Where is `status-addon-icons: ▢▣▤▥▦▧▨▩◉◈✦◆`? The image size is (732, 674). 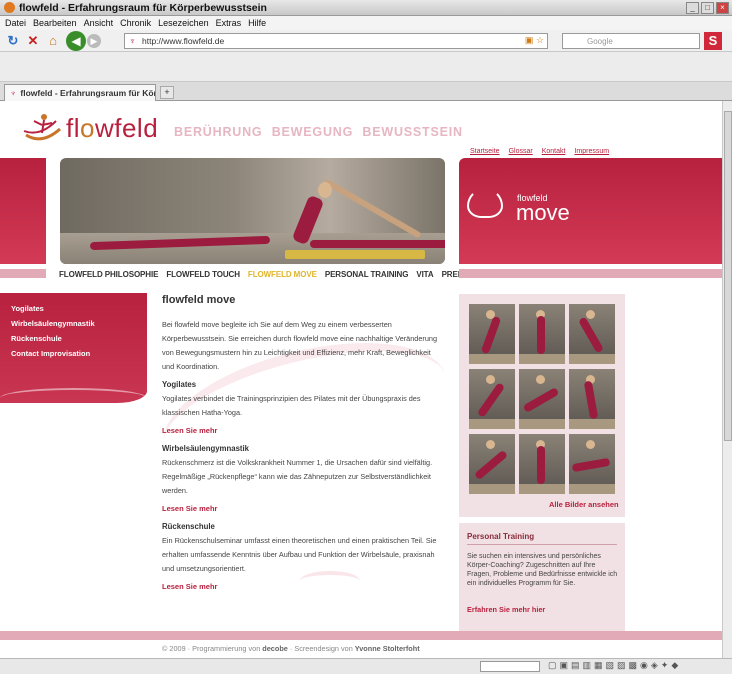 status-addon-icons: ▢▣▤▥▦▧▨▩◉◈✦◆ is located at coordinates (614, 665).